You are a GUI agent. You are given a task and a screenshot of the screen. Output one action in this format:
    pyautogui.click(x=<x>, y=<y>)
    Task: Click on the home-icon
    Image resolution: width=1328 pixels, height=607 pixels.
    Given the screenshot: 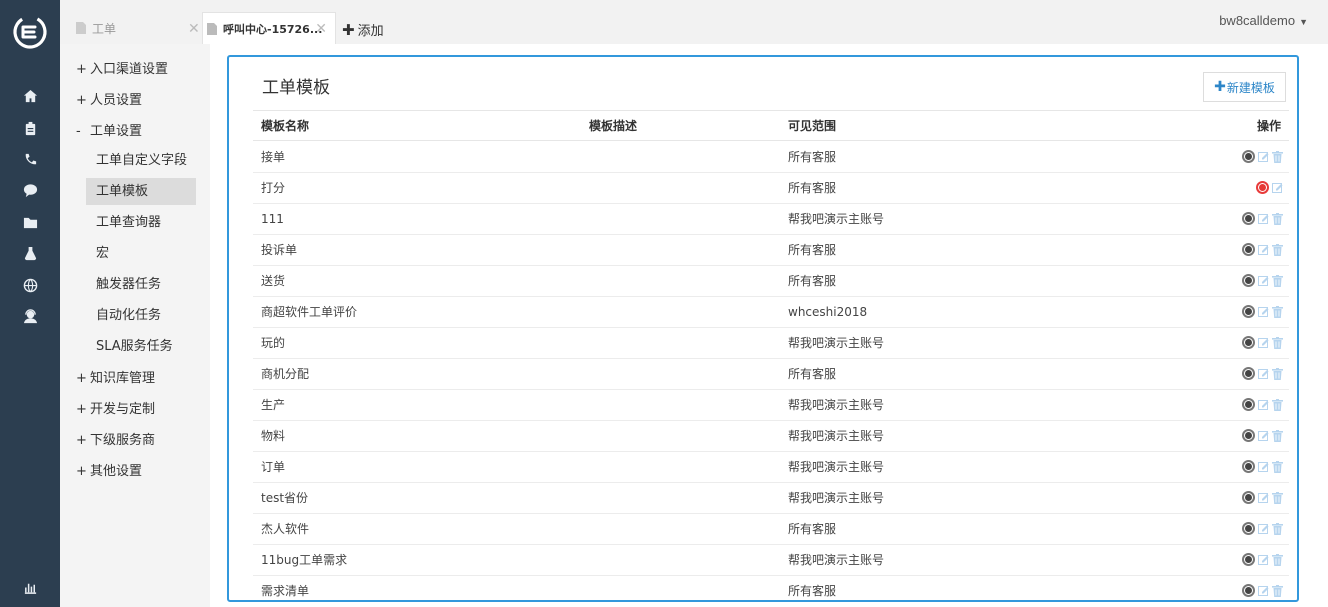 What is the action you would take?
    pyautogui.click(x=30, y=96)
    